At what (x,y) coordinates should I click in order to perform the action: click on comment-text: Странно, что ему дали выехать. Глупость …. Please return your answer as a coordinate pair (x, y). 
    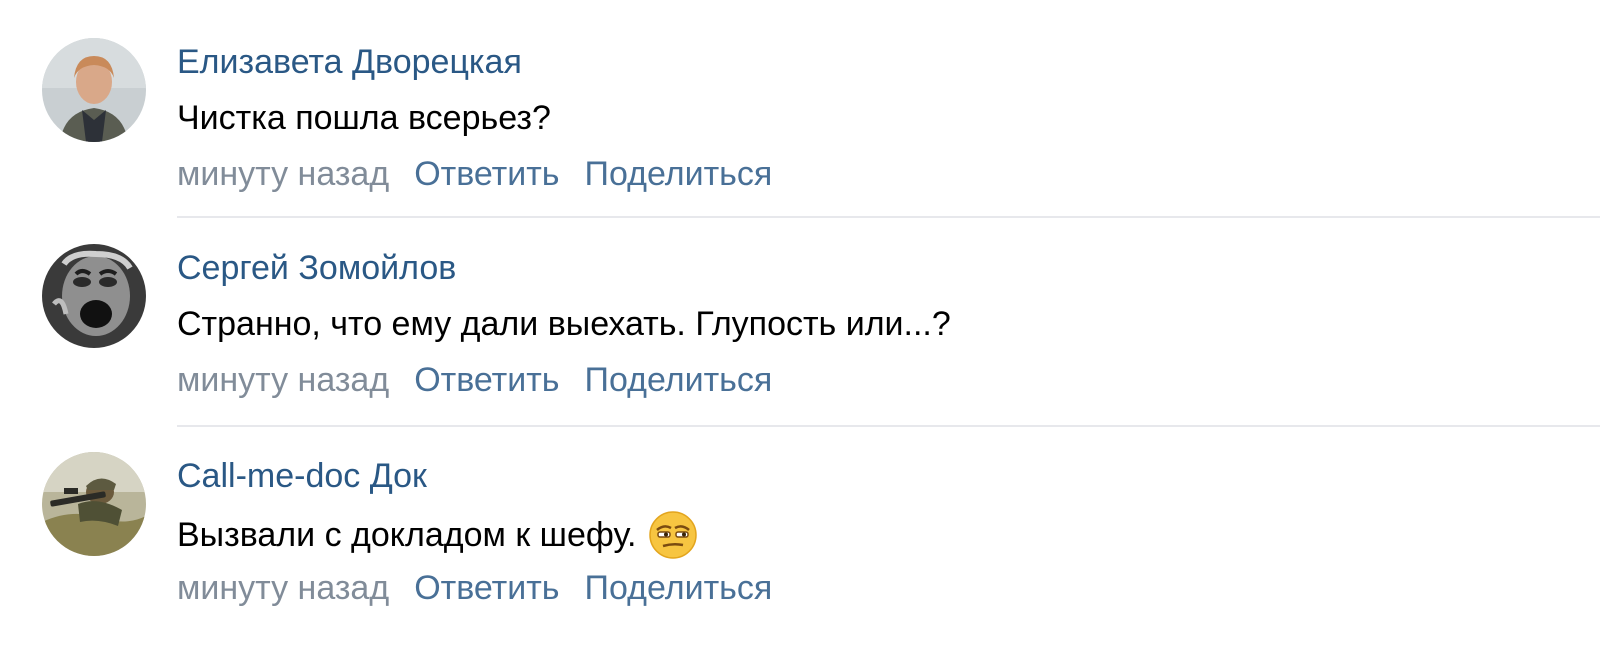
    Looking at the image, I should click on (564, 324).